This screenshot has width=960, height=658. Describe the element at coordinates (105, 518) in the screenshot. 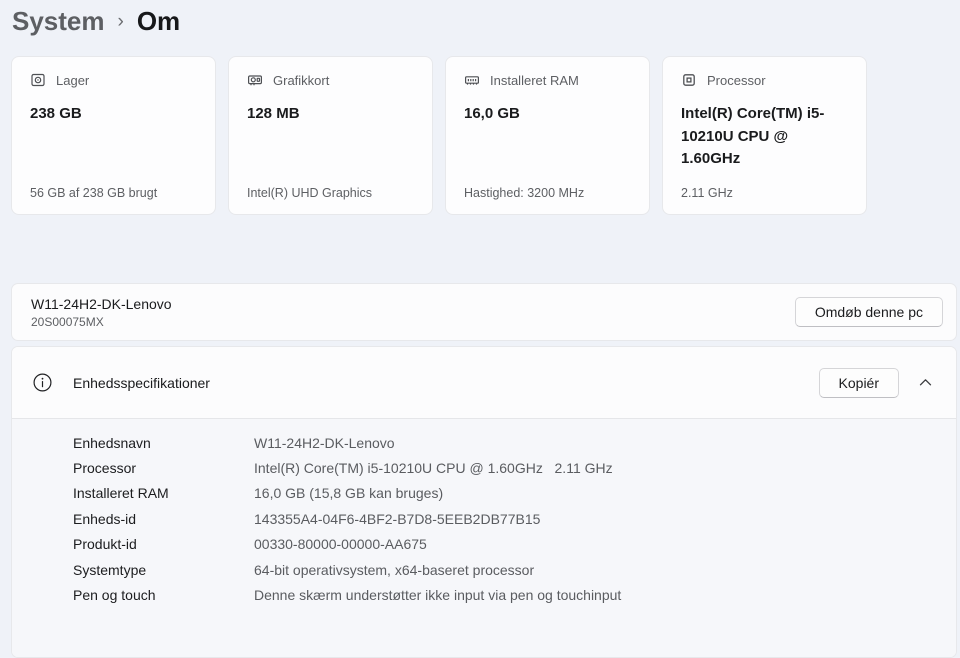

I see `spec-label: Enheds-id` at that location.